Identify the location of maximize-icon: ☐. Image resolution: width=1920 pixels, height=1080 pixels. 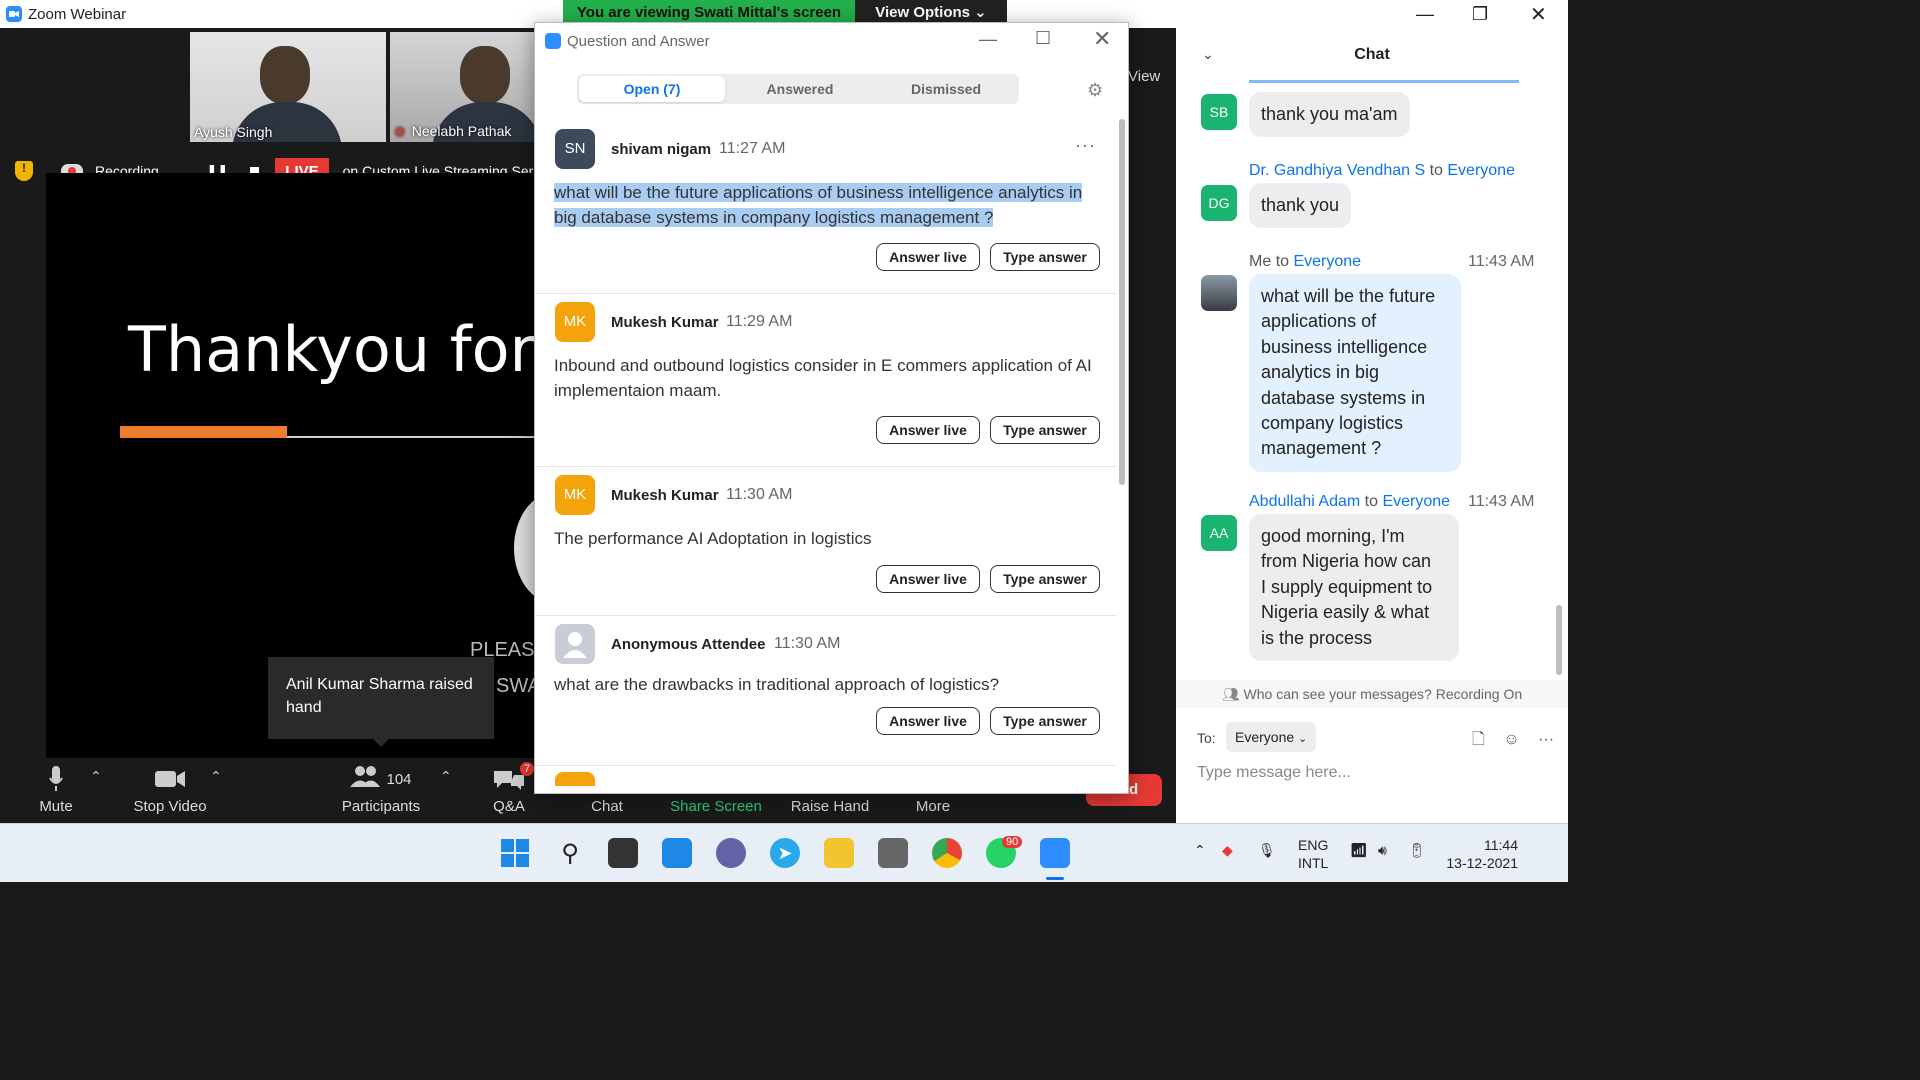
(1043, 38).